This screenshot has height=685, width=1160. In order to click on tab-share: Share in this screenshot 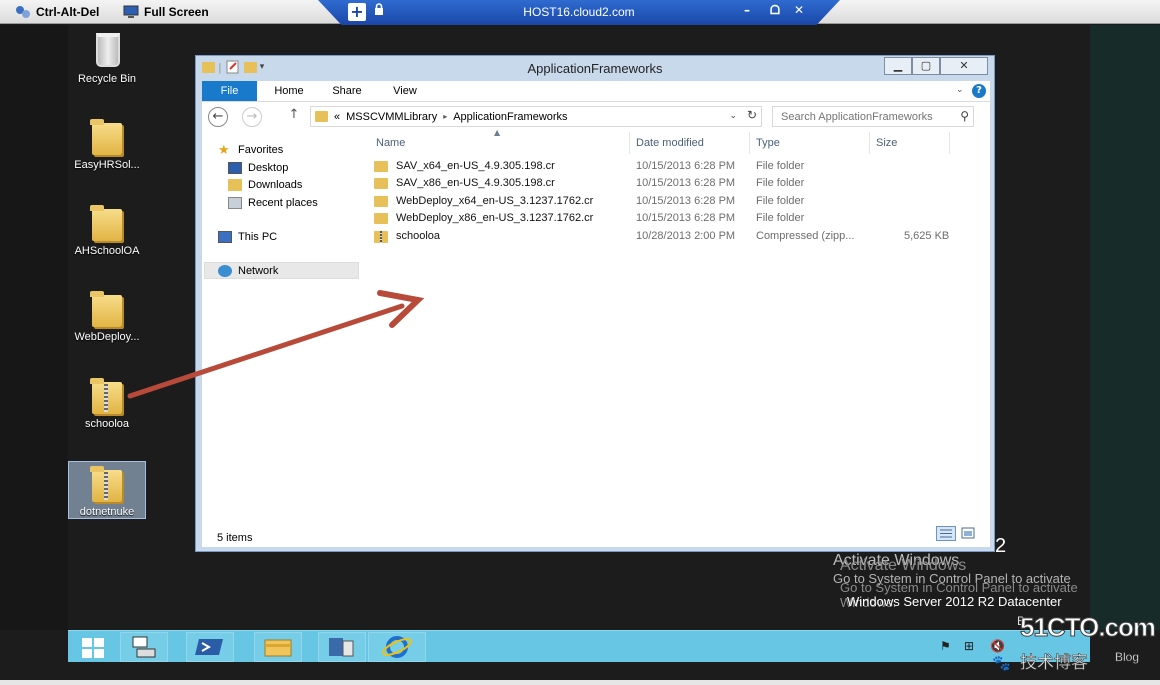, I will do `click(347, 91)`.